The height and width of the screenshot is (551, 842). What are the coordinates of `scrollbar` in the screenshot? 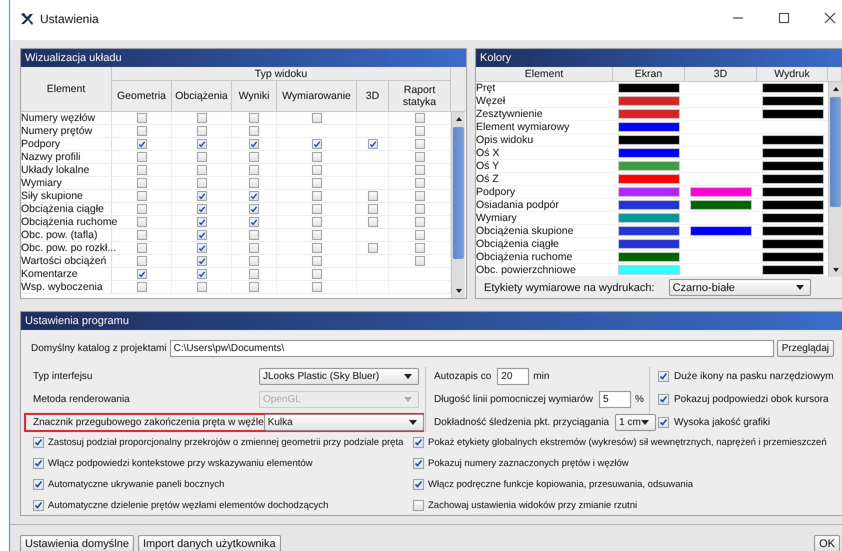 It's located at (835, 179).